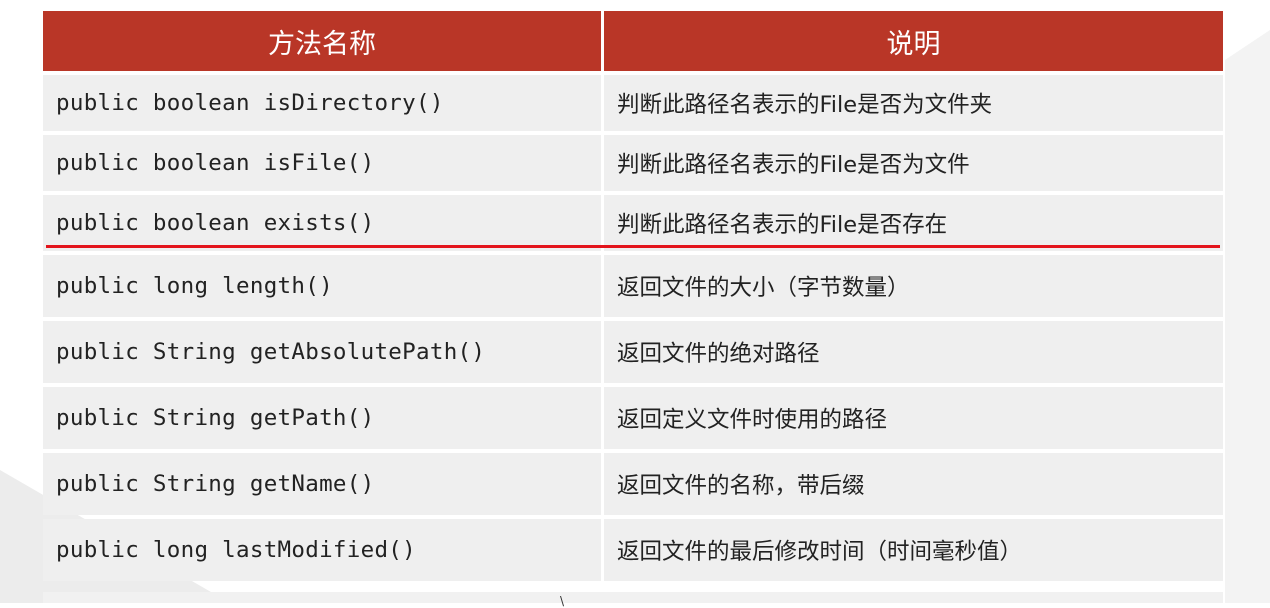 The image size is (1270, 608). What do you see at coordinates (323, 484) in the screenshot?
I see `method-cell: public String getName()` at bounding box center [323, 484].